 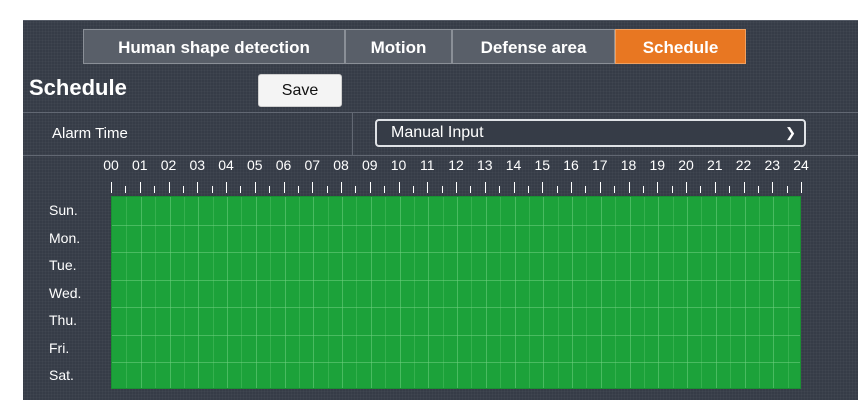 What do you see at coordinates (533, 46) in the screenshot?
I see `tab-defense-area: Defense area` at bounding box center [533, 46].